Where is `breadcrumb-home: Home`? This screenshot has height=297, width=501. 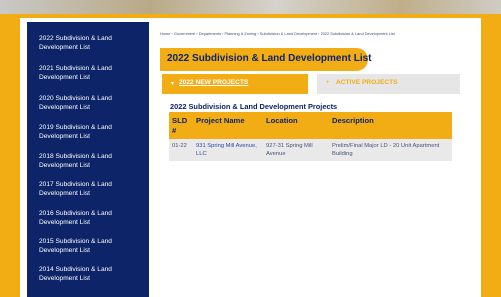 breadcrumb-home: Home is located at coordinates (165, 33).